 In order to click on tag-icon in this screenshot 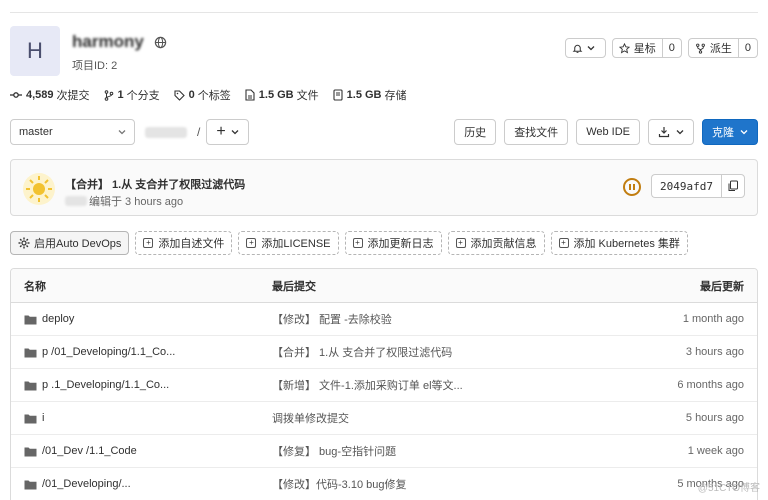, I will do `click(179, 95)`.